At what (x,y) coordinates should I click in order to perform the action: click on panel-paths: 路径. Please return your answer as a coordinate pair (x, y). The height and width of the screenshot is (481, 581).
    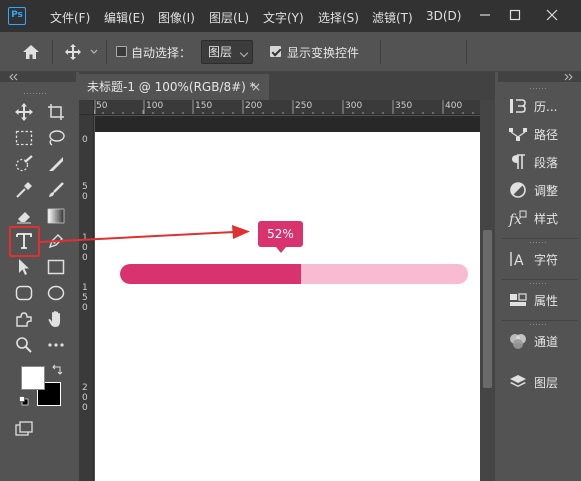
    Looking at the image, I should click on (539, 134).